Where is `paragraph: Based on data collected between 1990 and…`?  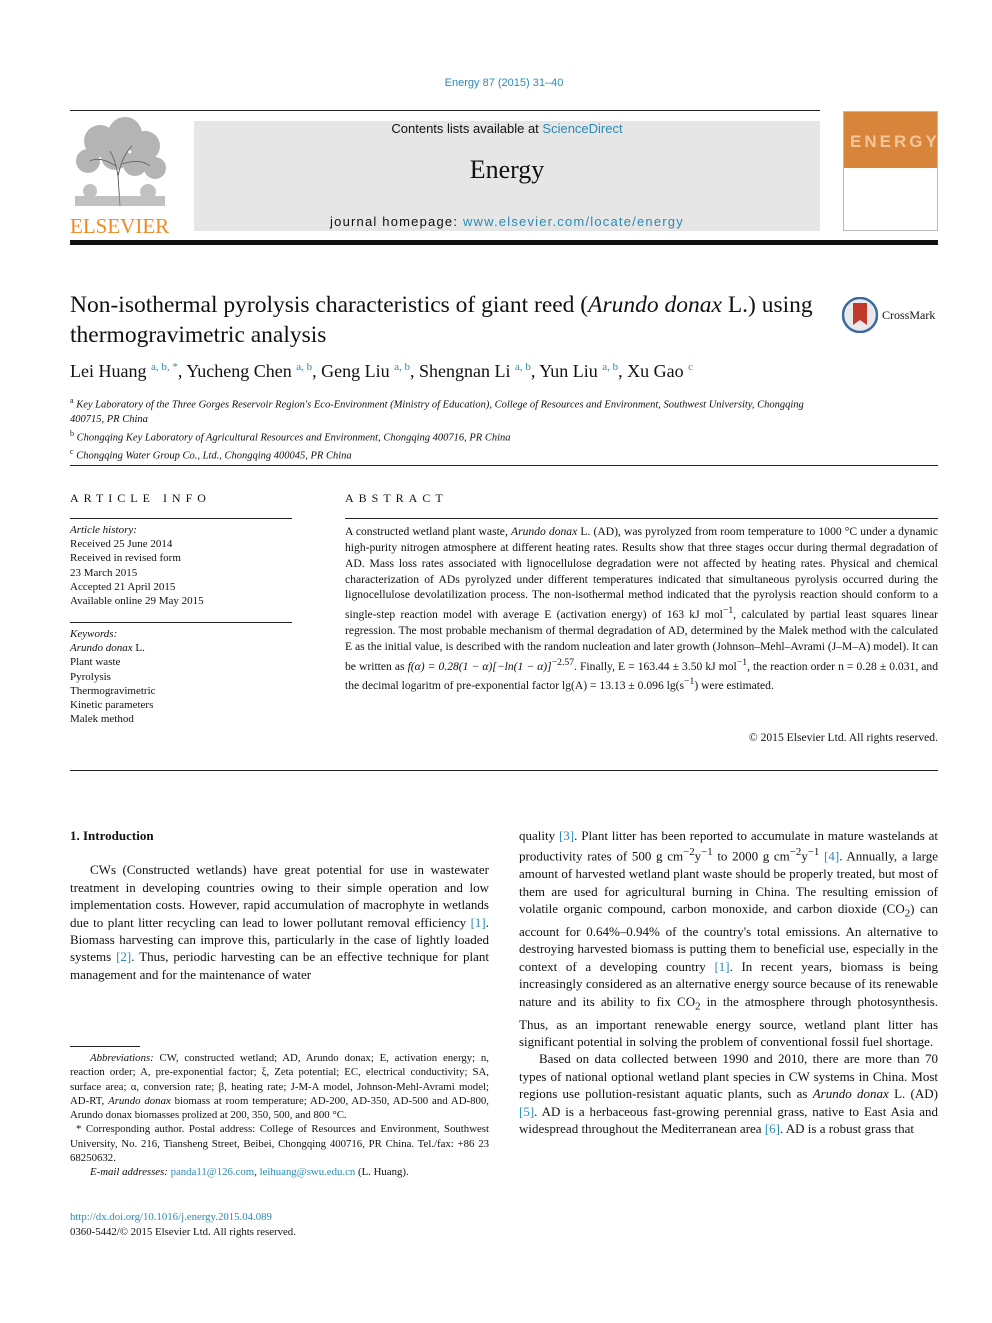 paragraph: Based on data collected between 1990 and… is located at coordinates (728, 1094).